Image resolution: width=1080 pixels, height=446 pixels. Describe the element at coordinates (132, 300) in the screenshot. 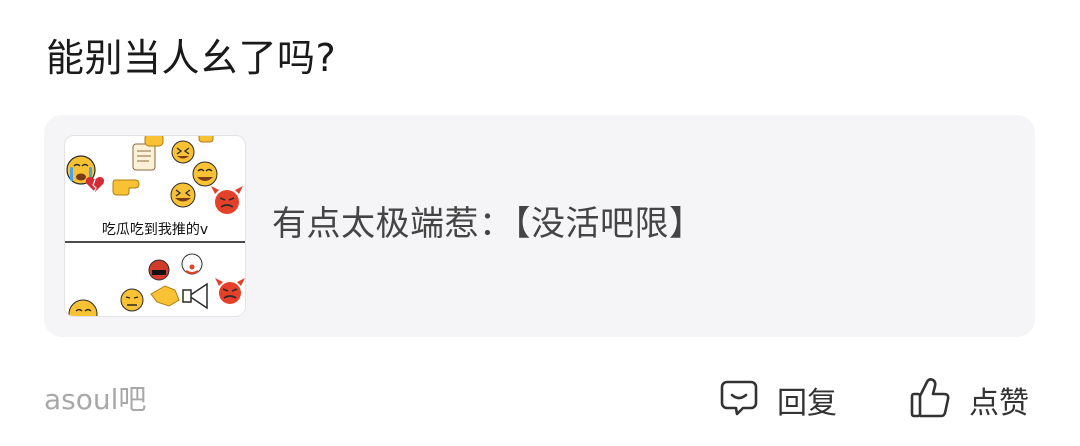

I see `annoyed-face-icon` at that location.